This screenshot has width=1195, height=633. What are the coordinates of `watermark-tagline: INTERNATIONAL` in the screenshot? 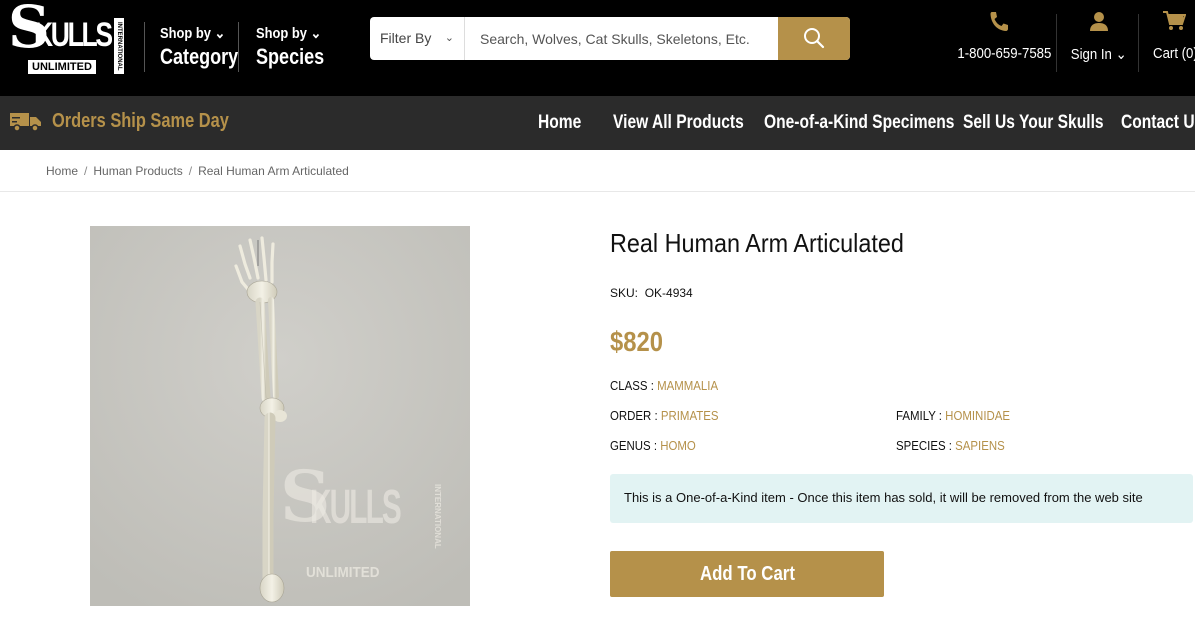 It's located at (437, 516).